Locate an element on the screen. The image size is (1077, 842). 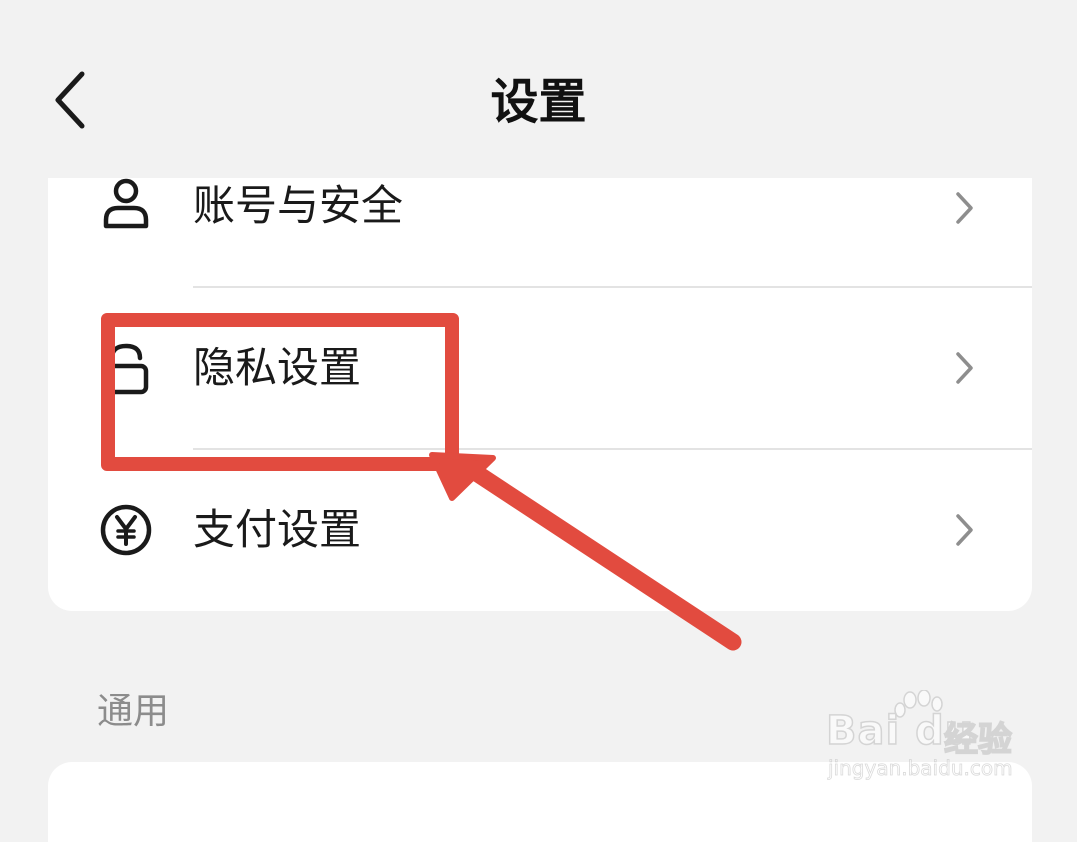
general-settings-card is located at coordinates (540, 802).